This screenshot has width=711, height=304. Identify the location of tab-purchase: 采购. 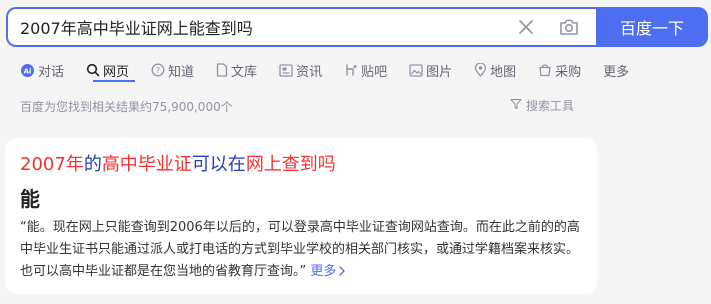
(559, 70).